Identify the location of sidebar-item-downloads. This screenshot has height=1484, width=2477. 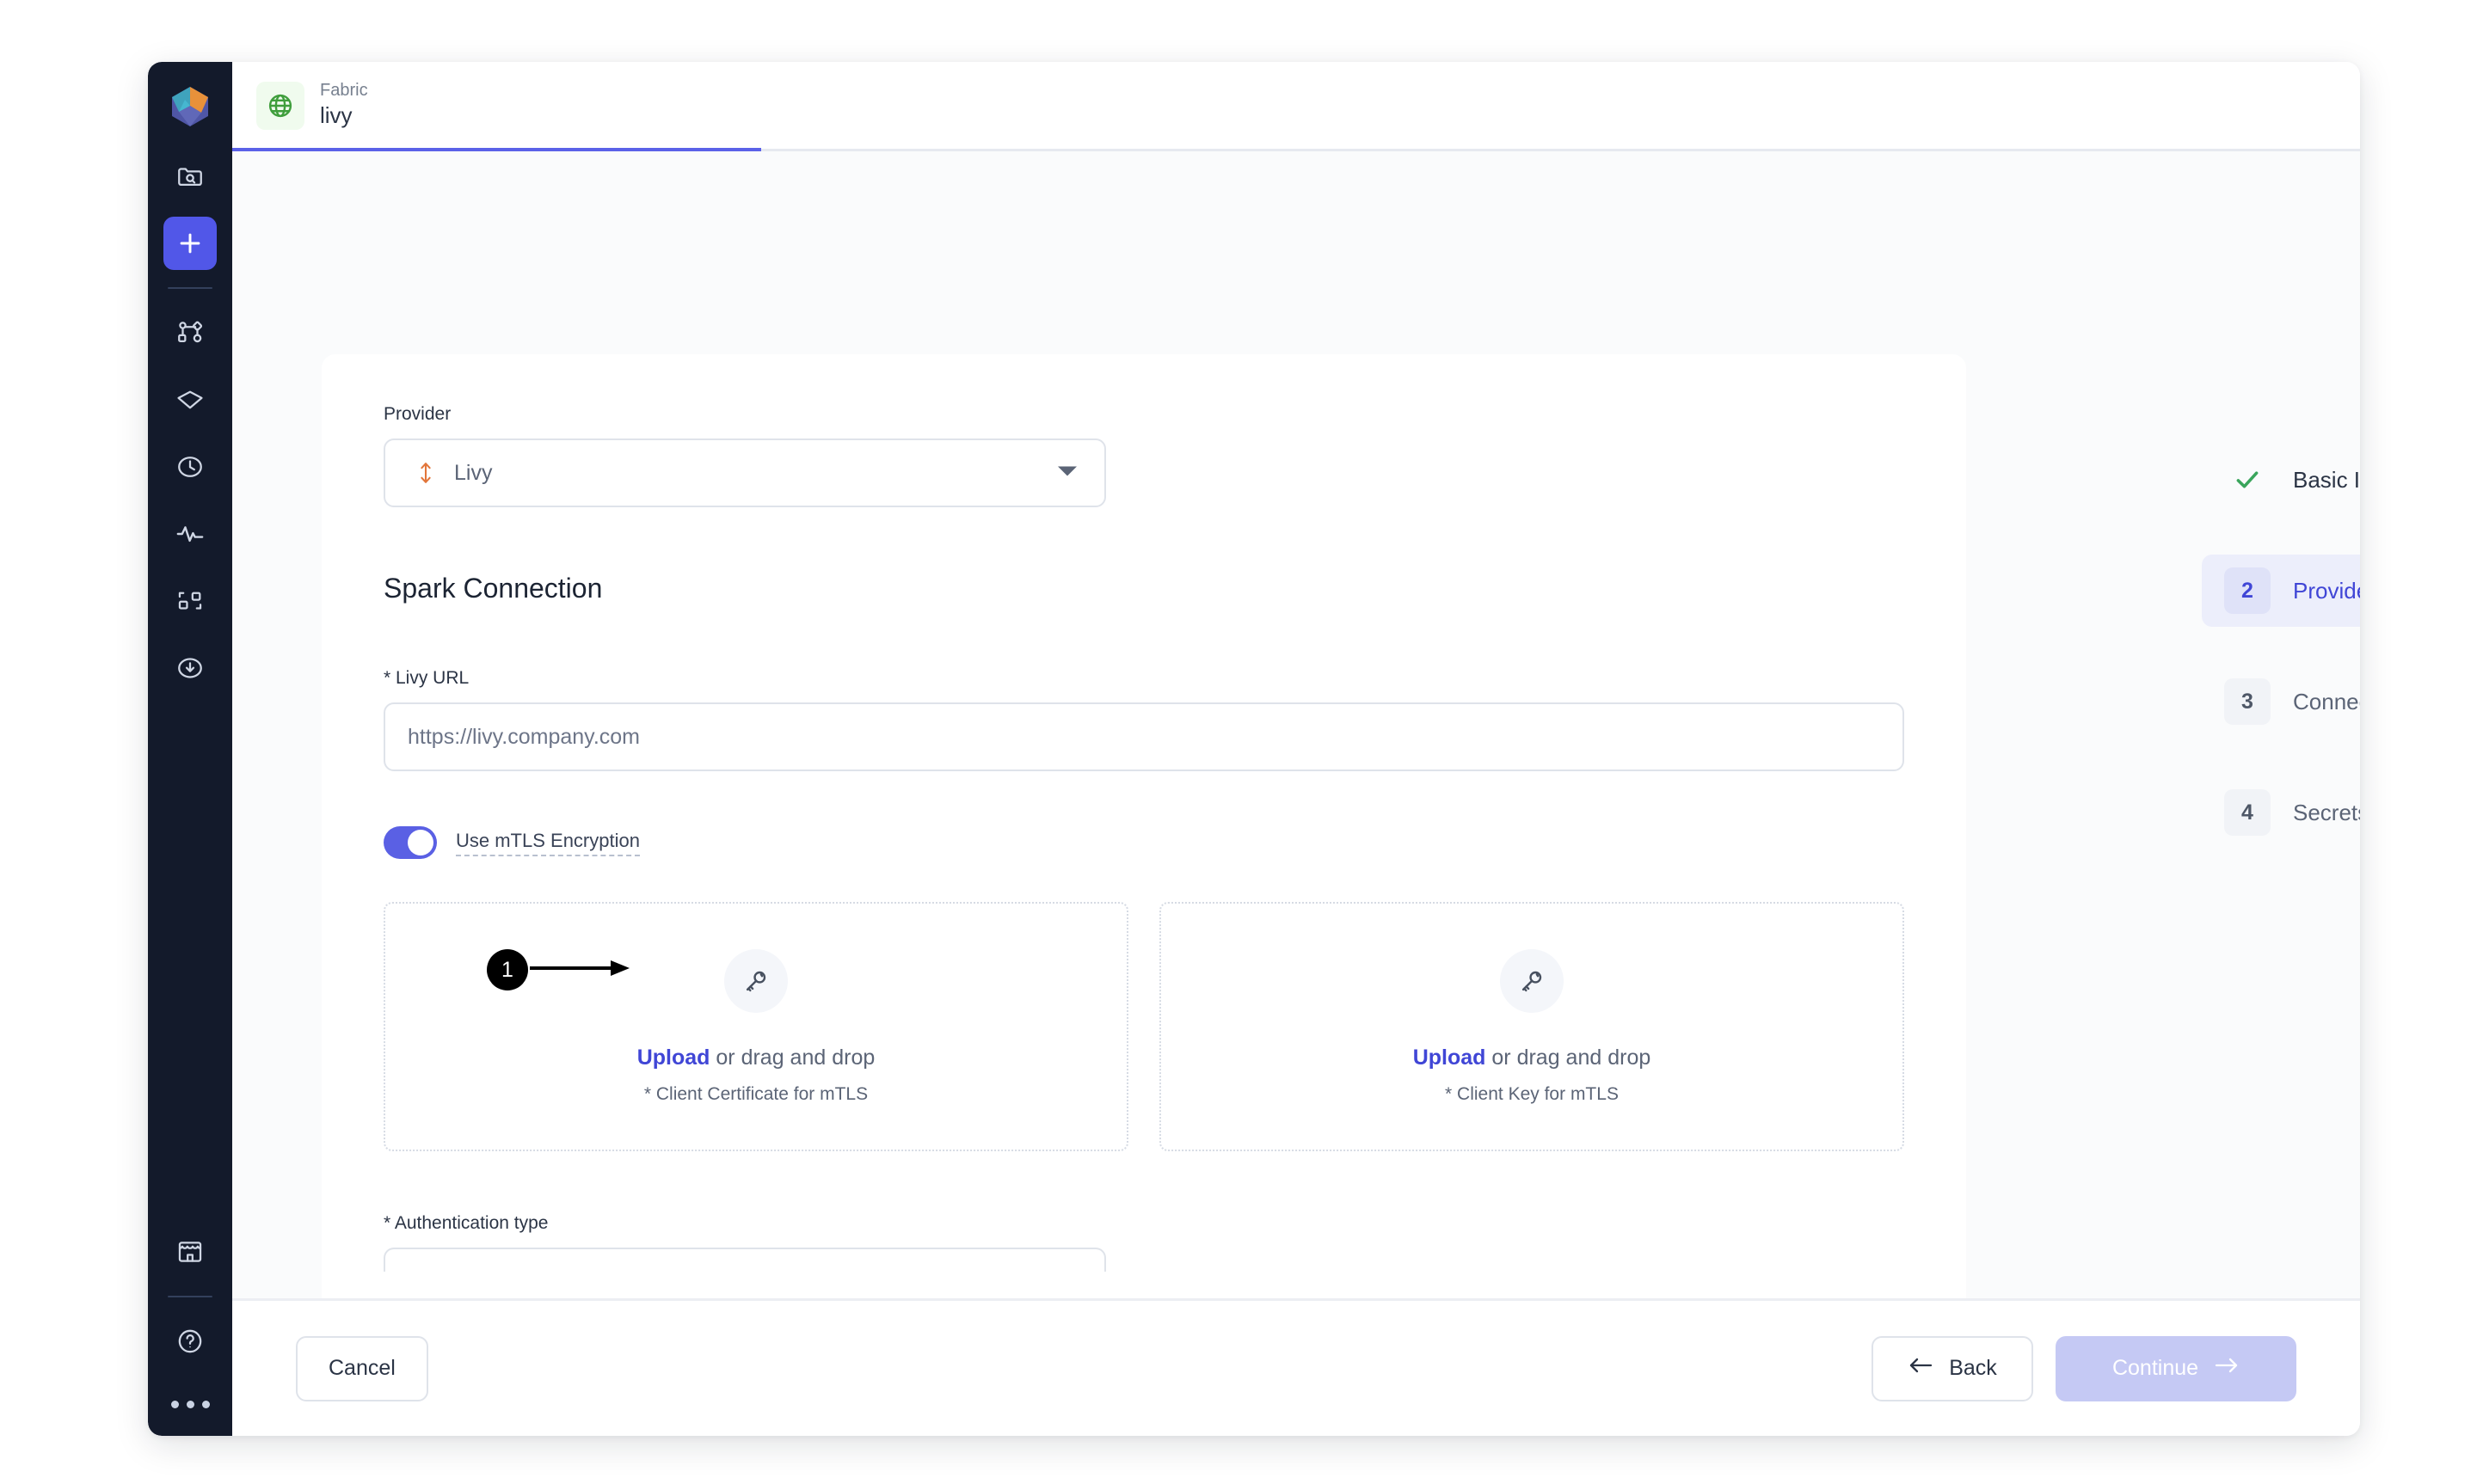
(190, 668).